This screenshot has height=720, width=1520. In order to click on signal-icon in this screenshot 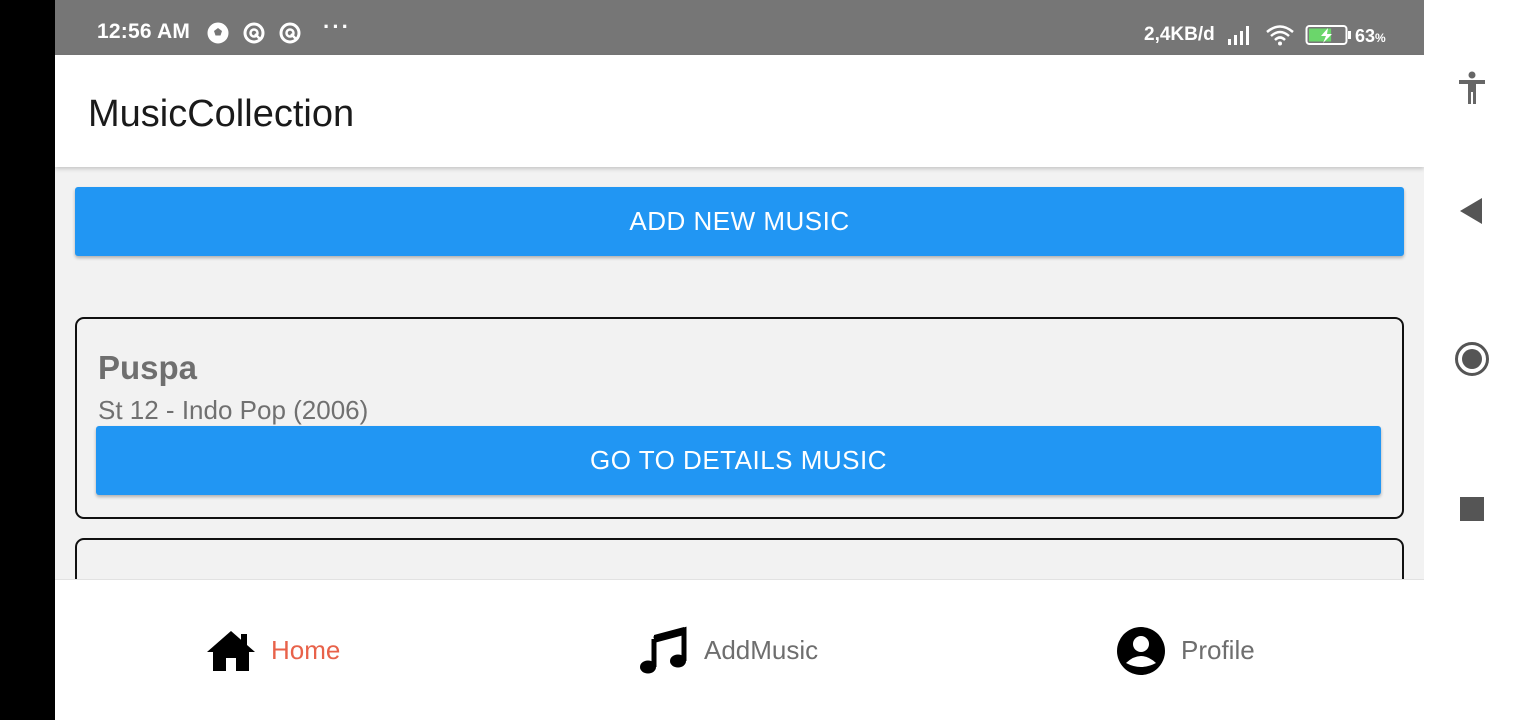, I will do `click(1238, 35)`.